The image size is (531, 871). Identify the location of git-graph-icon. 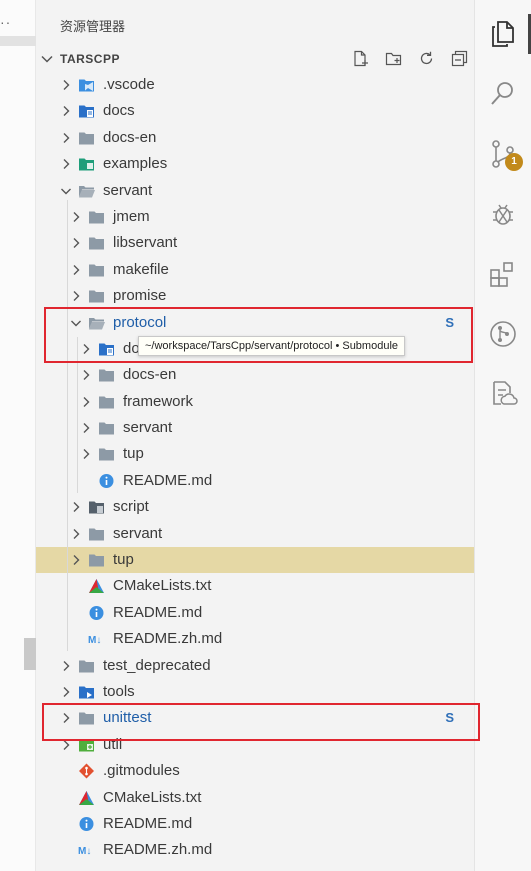
(503, 334).